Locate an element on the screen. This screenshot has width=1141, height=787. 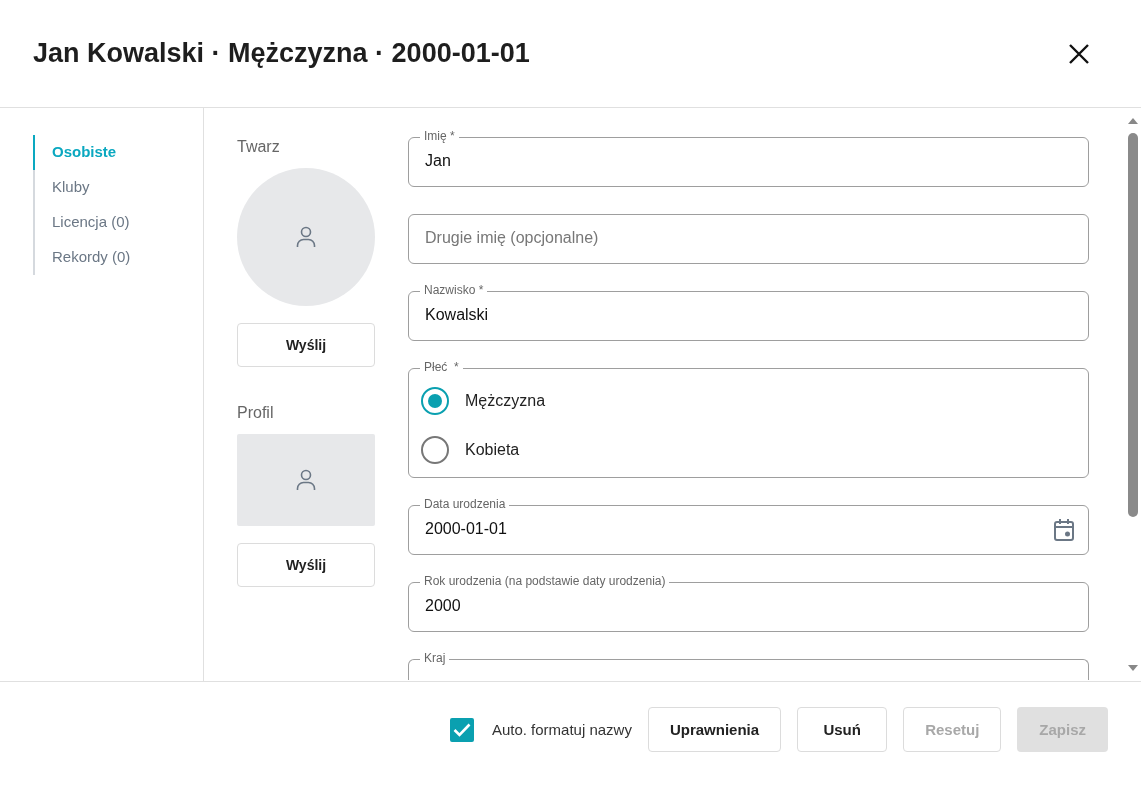
checkbox-label: Auto. formatuj nazwy is located at coordinates (561, 729).